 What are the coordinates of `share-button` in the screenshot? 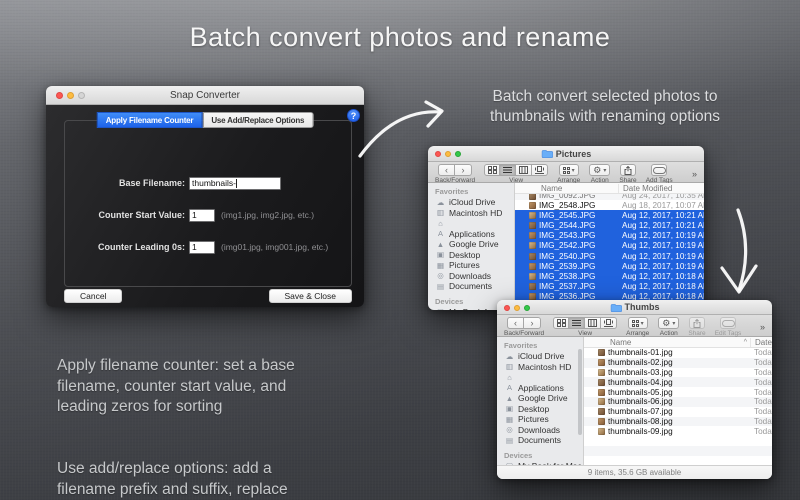 It's located at (628, 170).